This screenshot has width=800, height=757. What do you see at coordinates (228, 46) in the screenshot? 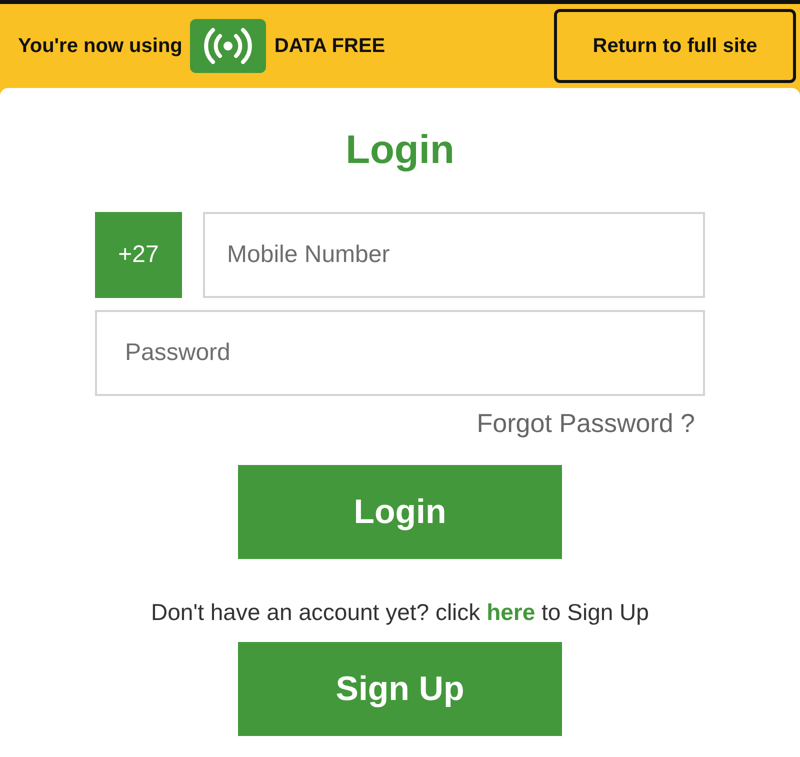
I see `broadcast-icon` at bounding box center [228, 46].